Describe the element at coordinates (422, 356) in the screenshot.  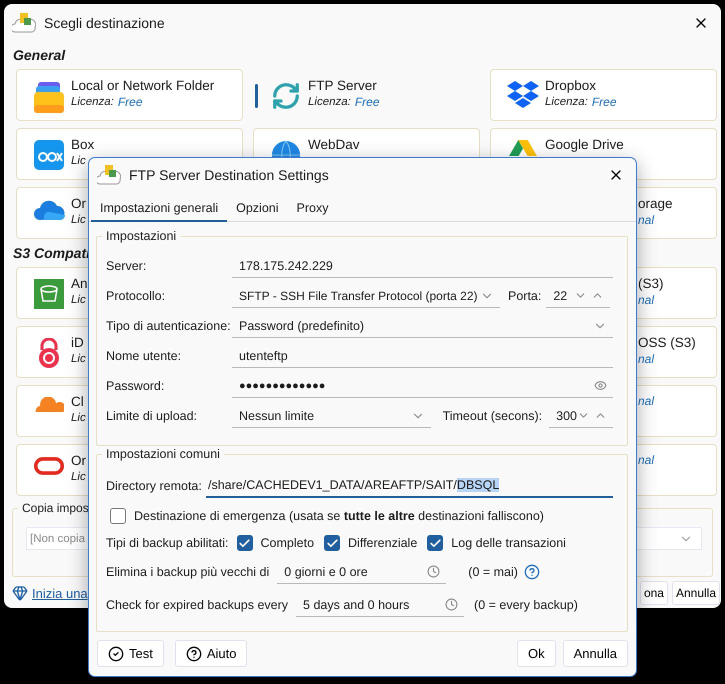
I see `username-field: utenteftp` at that location.